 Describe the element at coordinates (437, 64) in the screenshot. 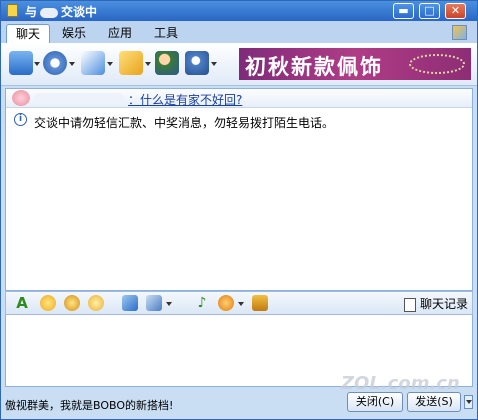

I see `ad-necklace-image` at that location.